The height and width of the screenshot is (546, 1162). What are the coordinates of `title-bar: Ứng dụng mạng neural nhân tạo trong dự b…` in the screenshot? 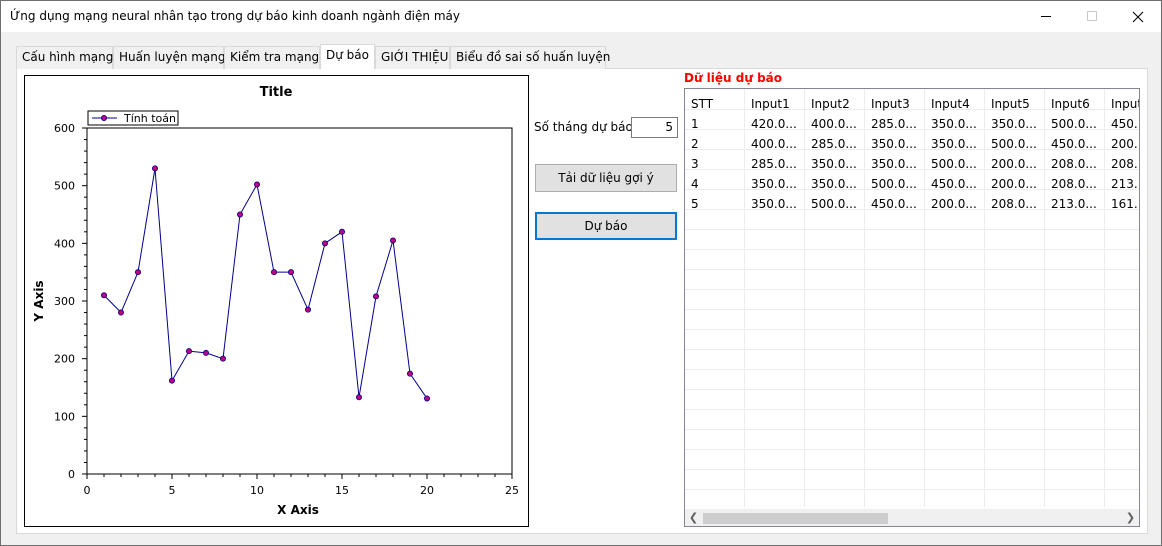 It's located at (581, 16).